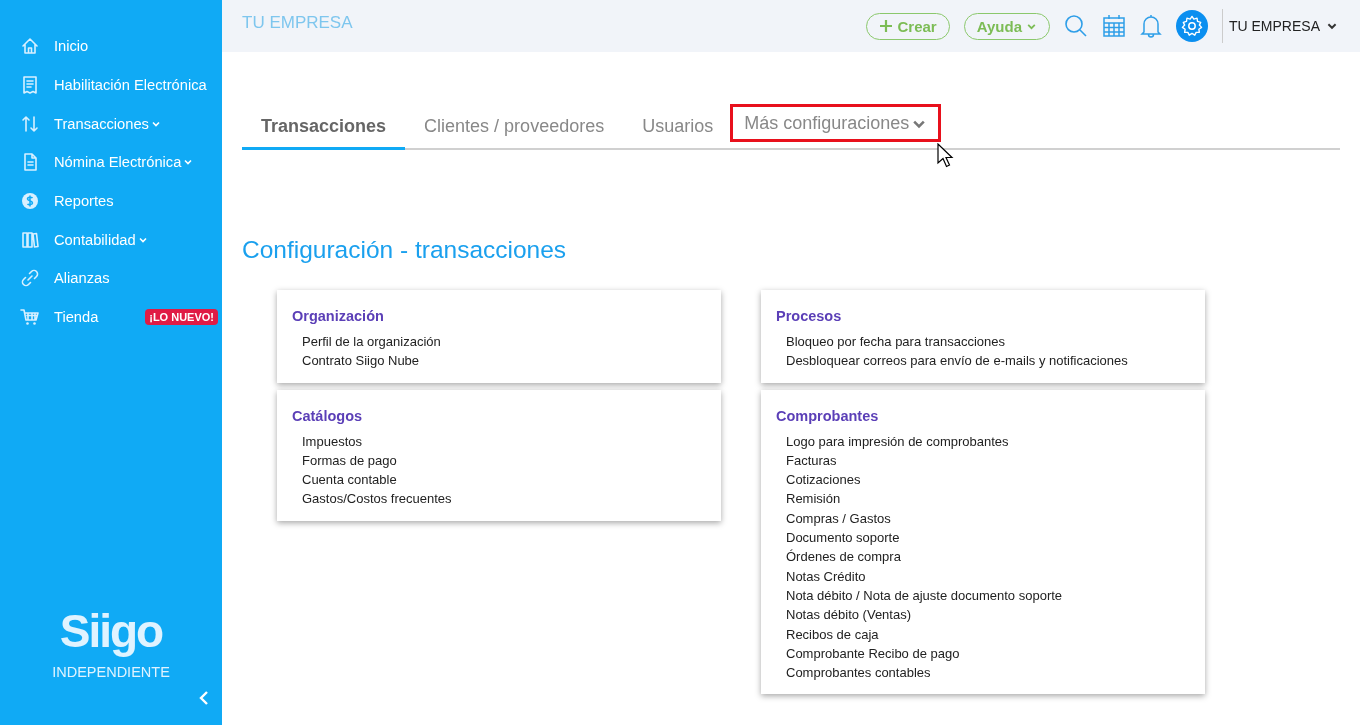  What do you see at coordinates (983, 576) in the screenshot?
I see `settings-link: Notas Crédito` at bounding box center [983, 576].